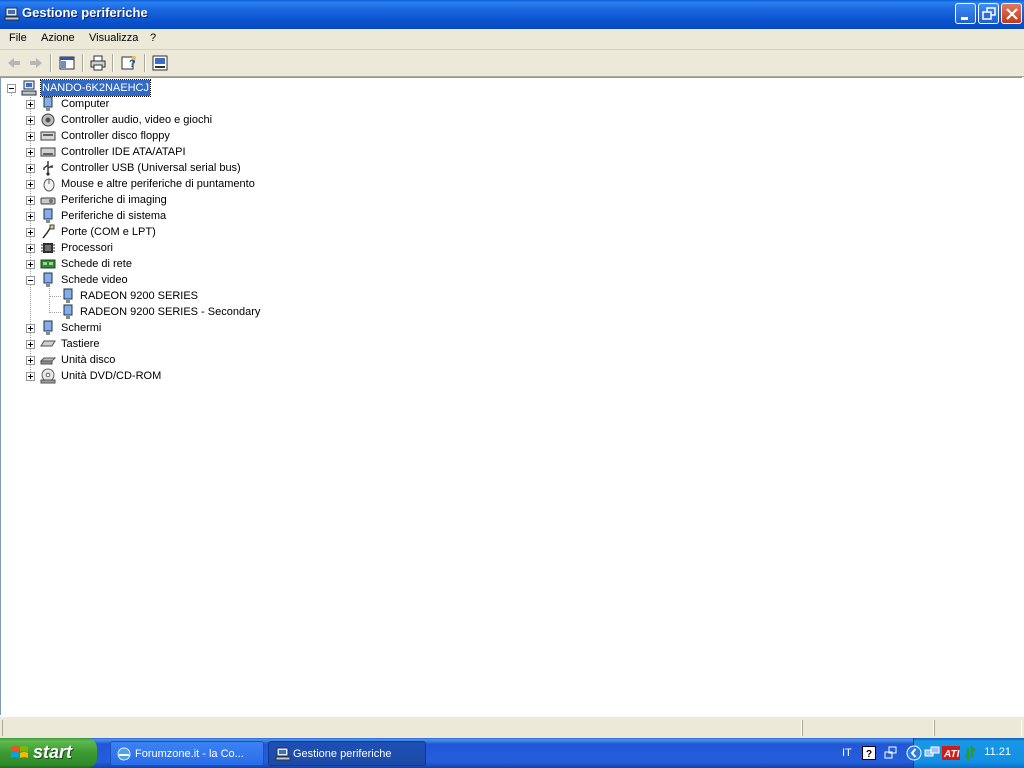 The width and height of the screenshot is (1024, 768). Describe the element at coordinates (151, 248) in the screenshot. I see `tree-item: Processori` at that location.